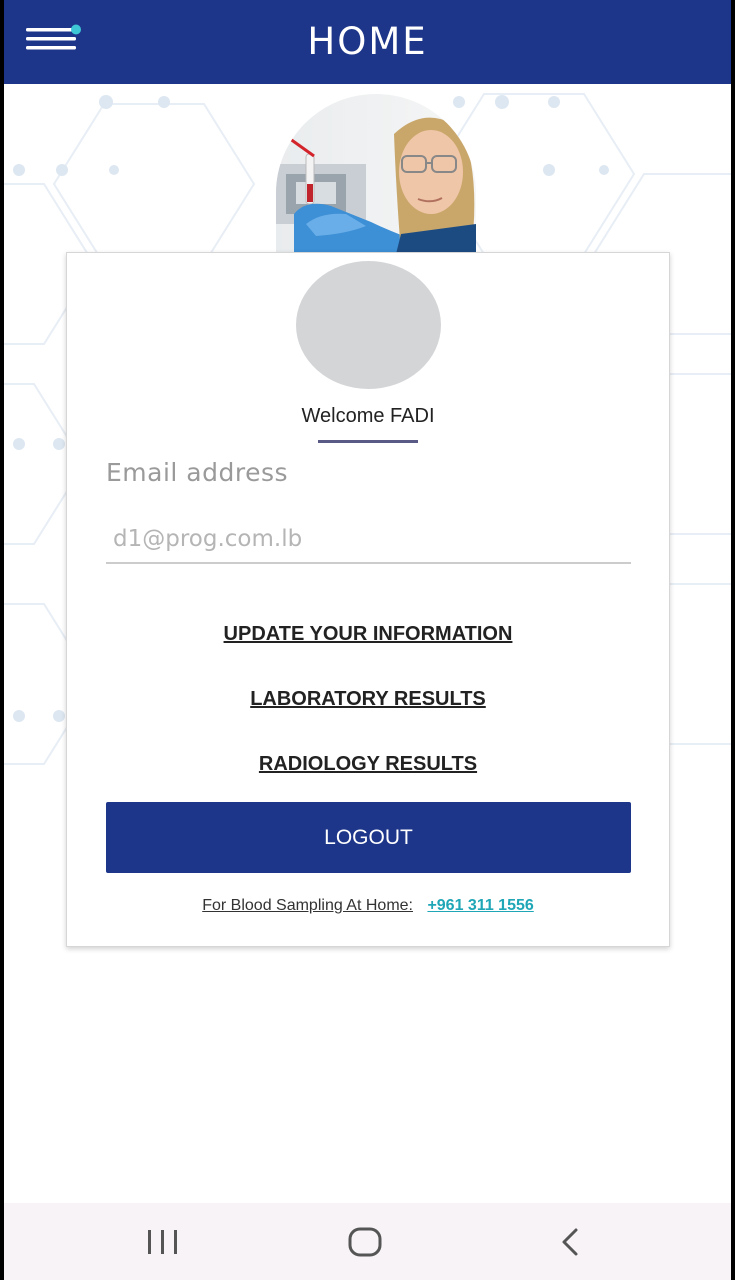 This screenshot has width=735, height=1280. Describe the element at coordinates (368, 416) in the screenshot. I see `welcome-text: Welcome FADI` at that location.